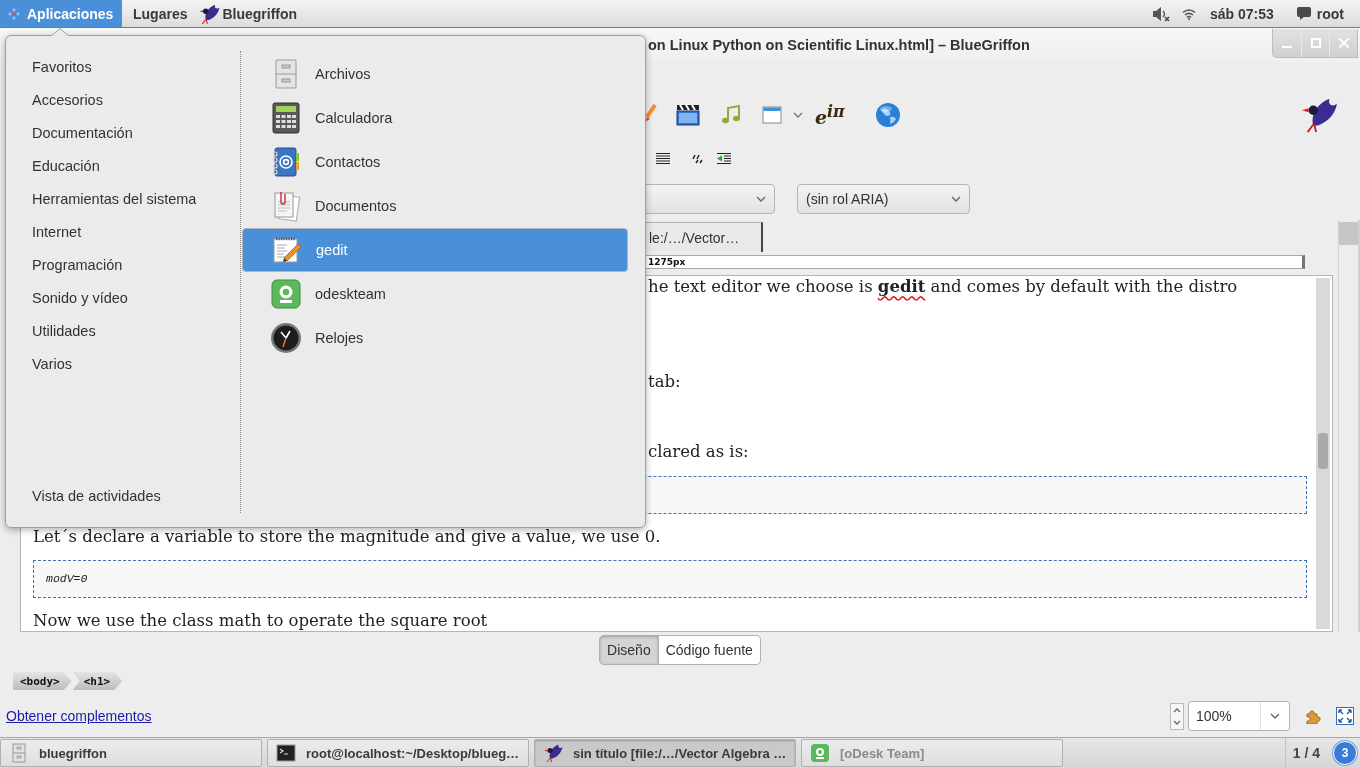 Image resolution: width=1360 pixels, height=768 pixels. I want to click on view-tab: Código fuente, so click(709, 649).